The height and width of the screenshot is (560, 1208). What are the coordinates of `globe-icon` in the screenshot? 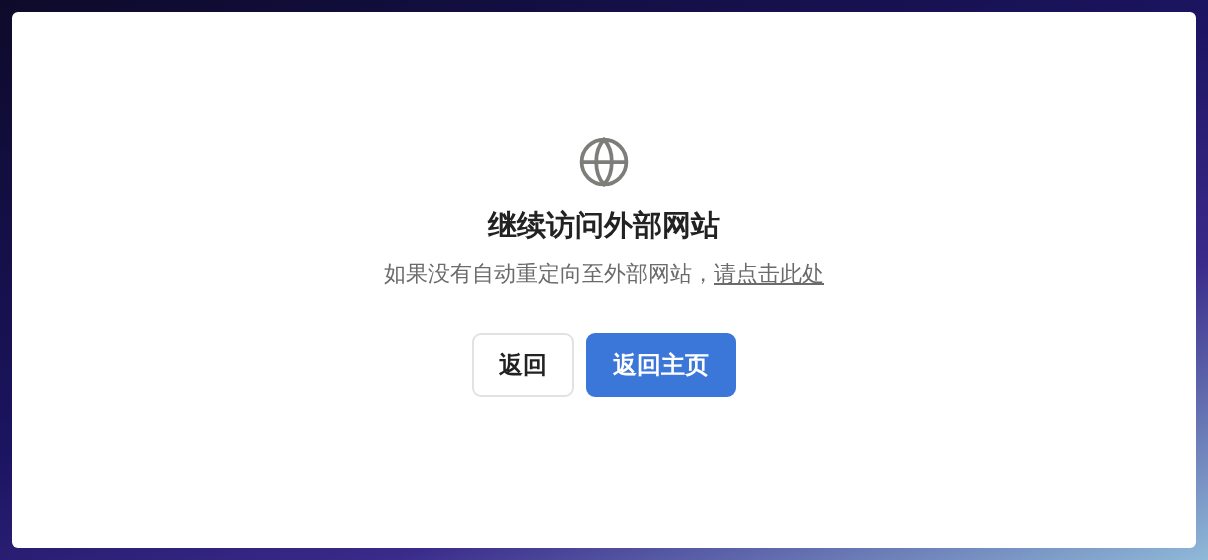 It's located at (604, 162).